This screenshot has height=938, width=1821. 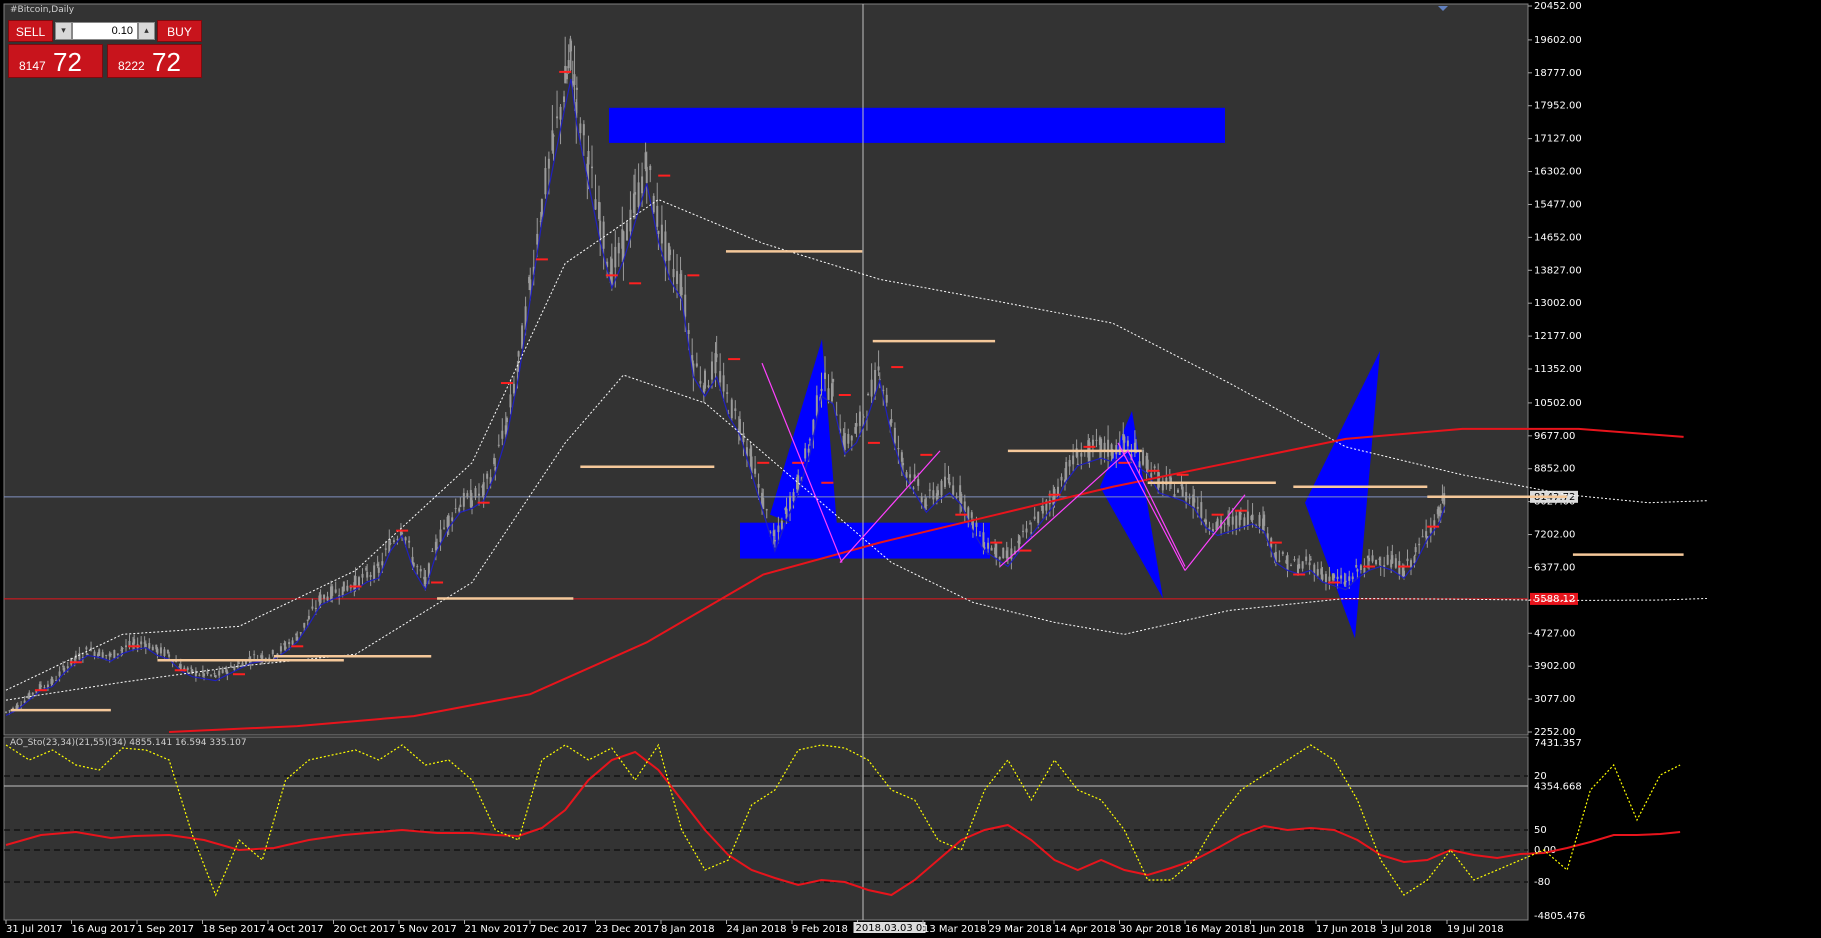 What do you see at coordinates (1475, 929) in the screenshot?
I see `date-tick-label: 19 Jul 2018` at bounding box center [1475, 929].